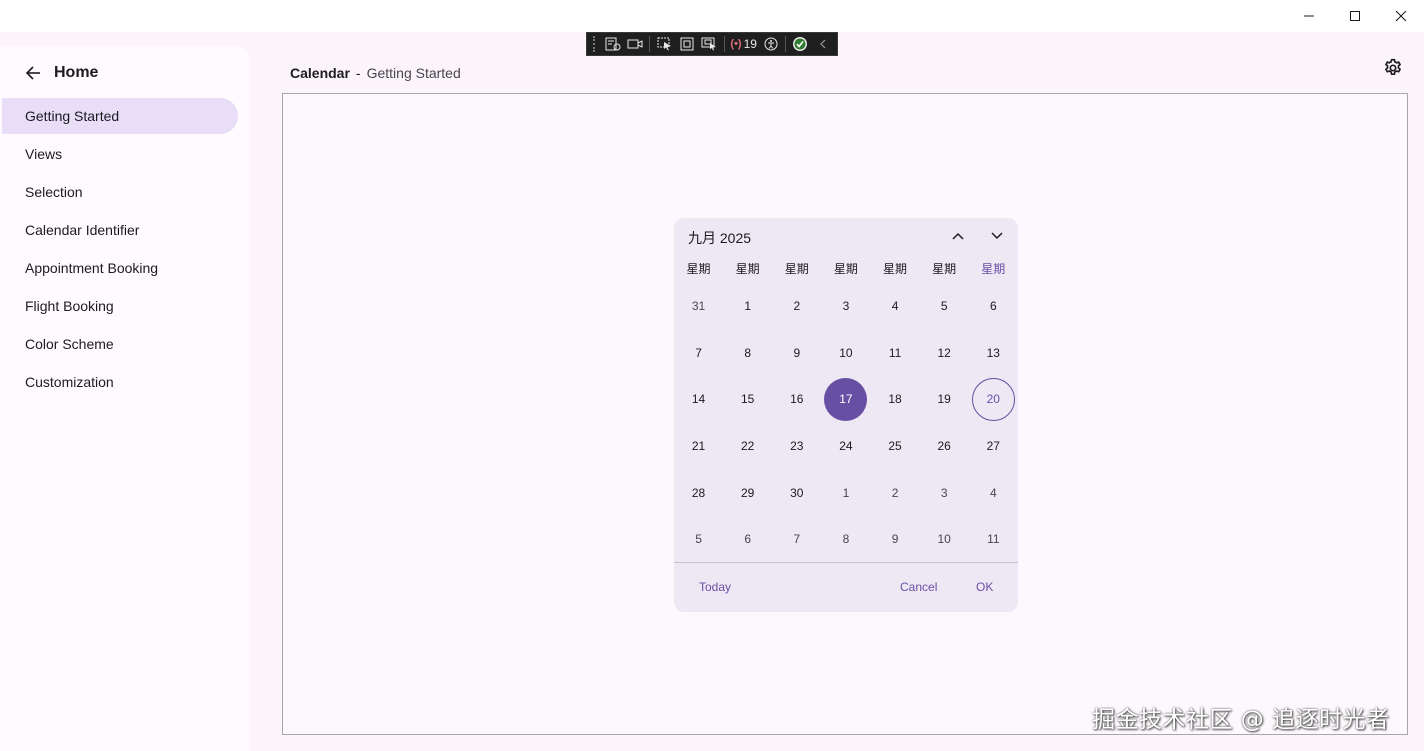 Image resolution: width=1424 pixels, height=751 pixels. I want to click on next-month-button, so click(997, 236).